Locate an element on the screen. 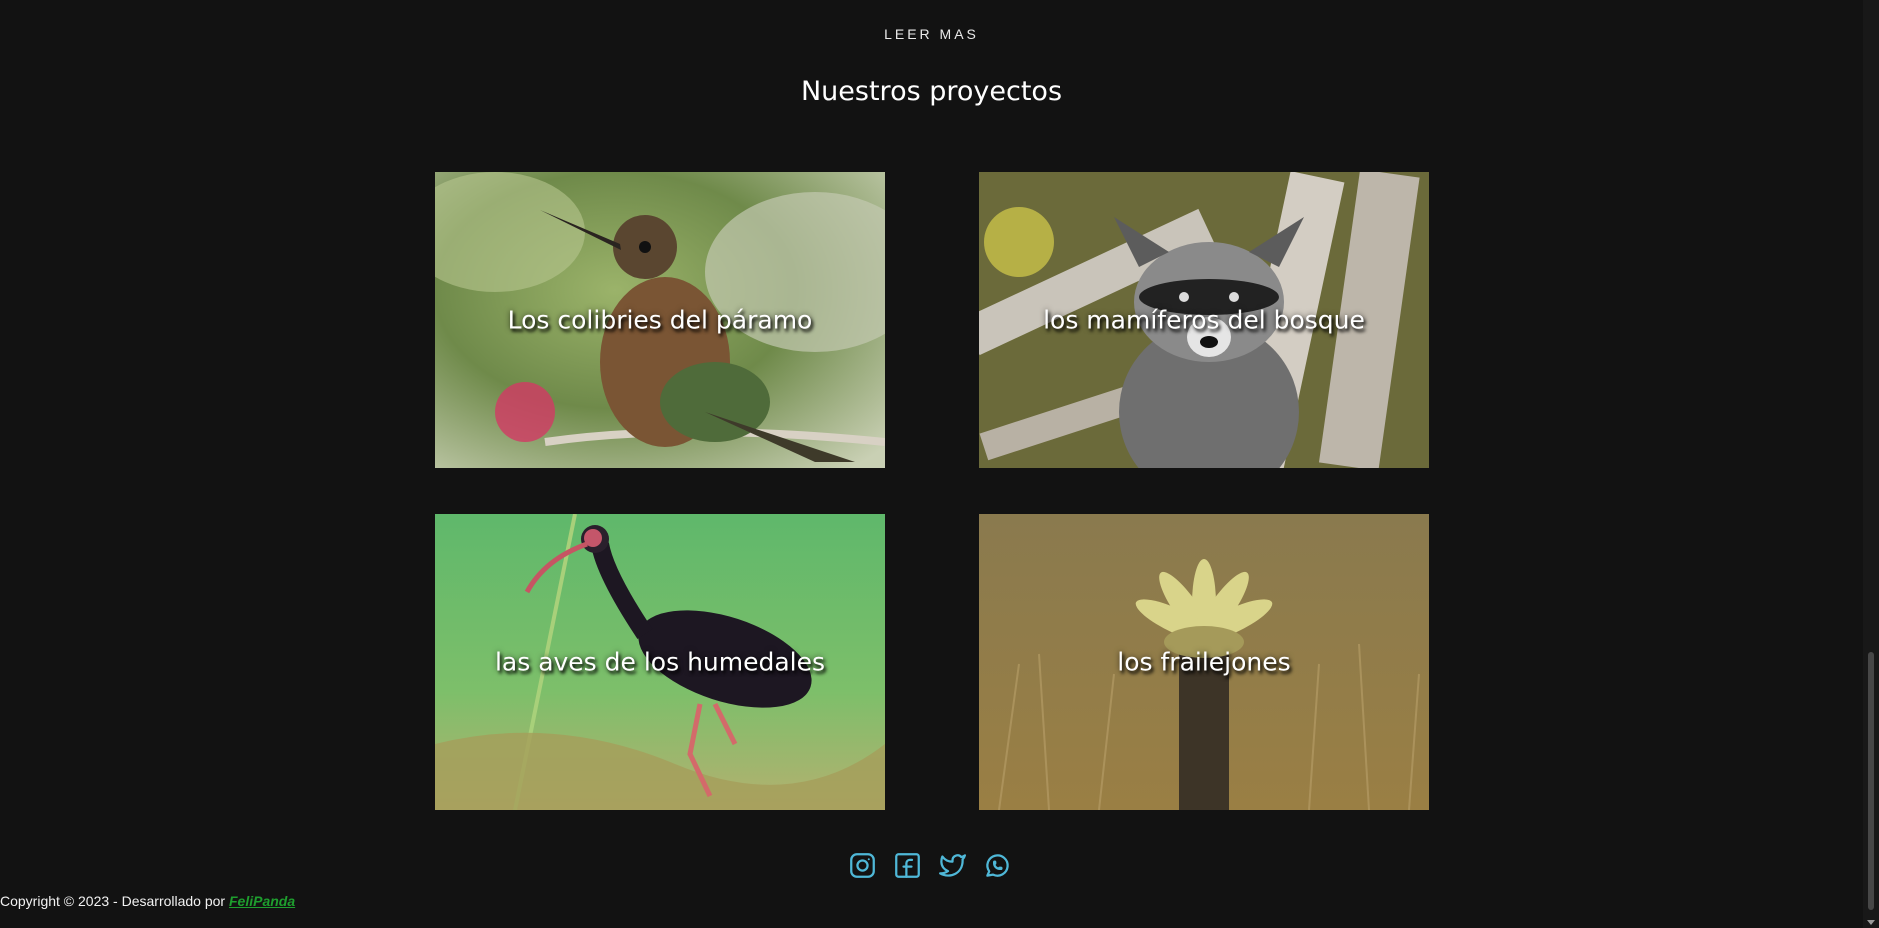 This screenshot has height=928, width=1879. facebook-icon is located at coordinates (907, 865).